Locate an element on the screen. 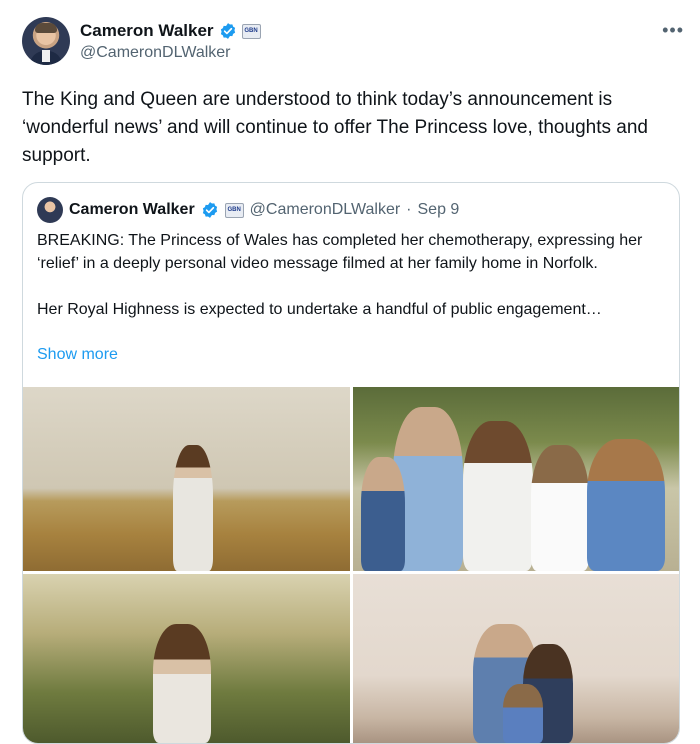 The height and width of the screenshot is (744, 700). photo-woodland-princess is located at coordinates (186, 658).